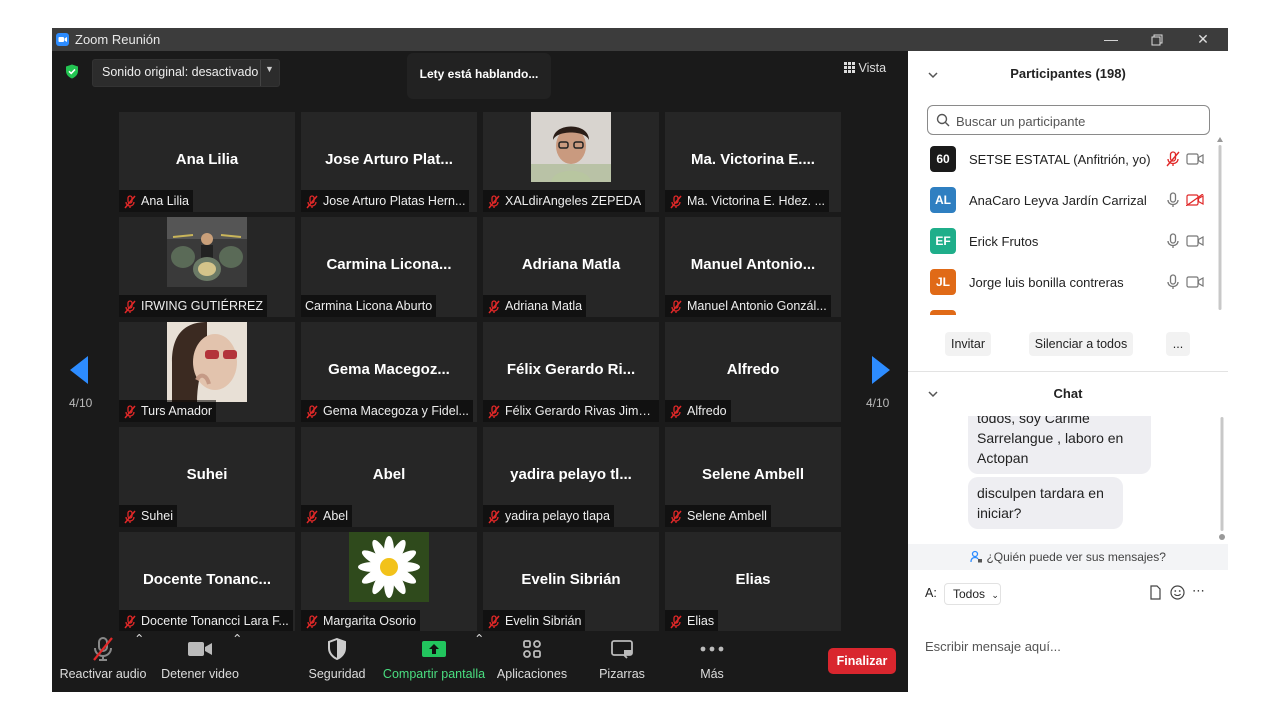 The image size is (1280, 720). Describe the element at coordinates (1070, 165) in the screenshot. I see `participant-row: 60 SETSE ESTATAL (Anfitrión, yo)` at that location.